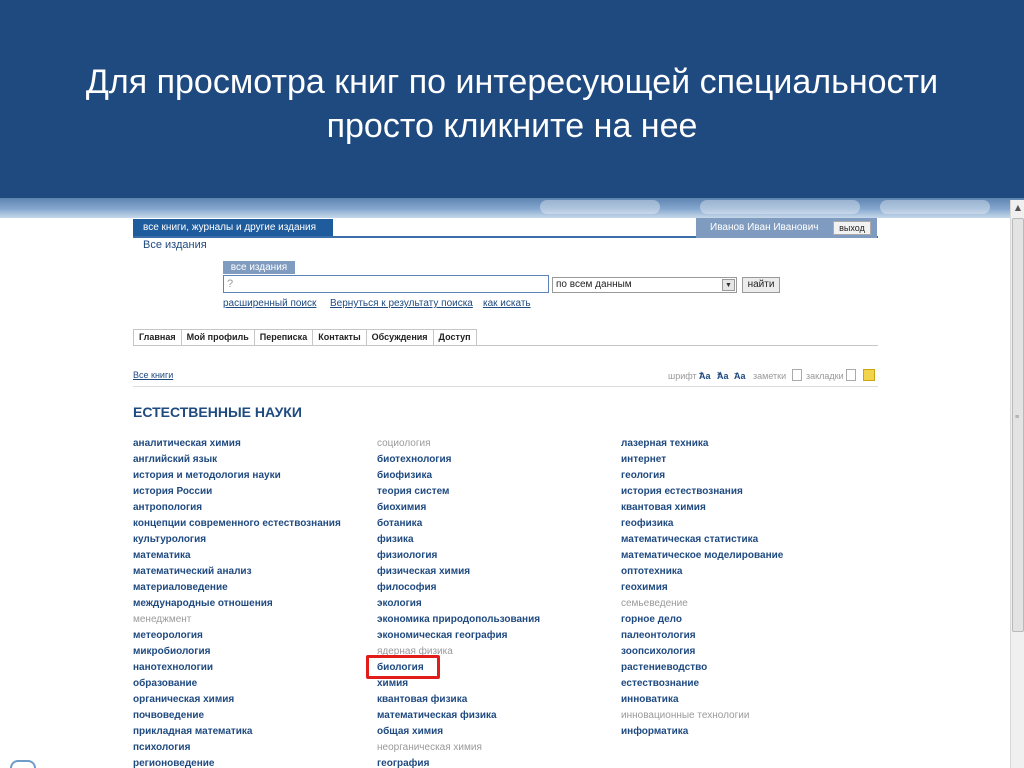 This screenshot has width=1024, height=768. I want to click on font-reset-glyph: Aa, so click(723, 376).